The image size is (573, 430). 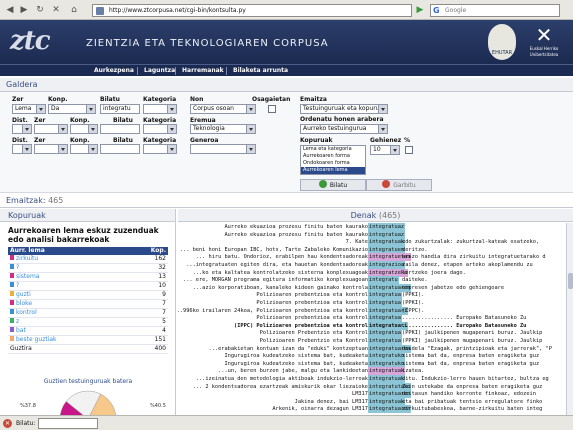 I want to click on back-icon: ◀, so click(x=10, y=10).